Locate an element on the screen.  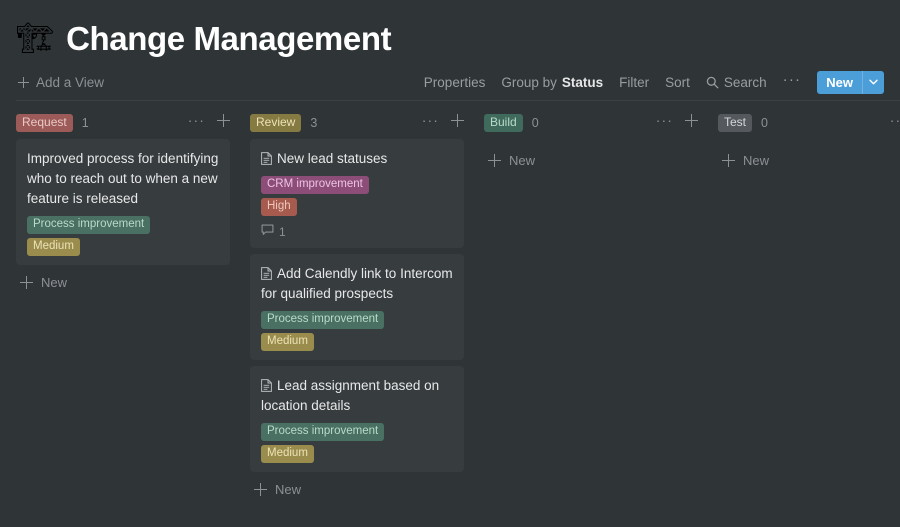
column-header: Request 1 ··· is located at coordinates (123, 117).